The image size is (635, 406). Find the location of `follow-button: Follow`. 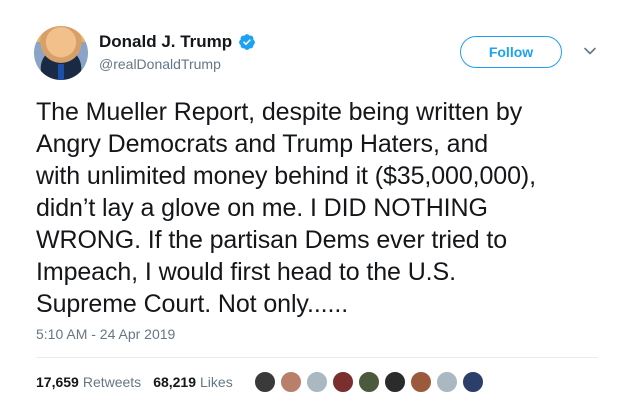

follow-button: Follow is located at coordinates (511, 52).